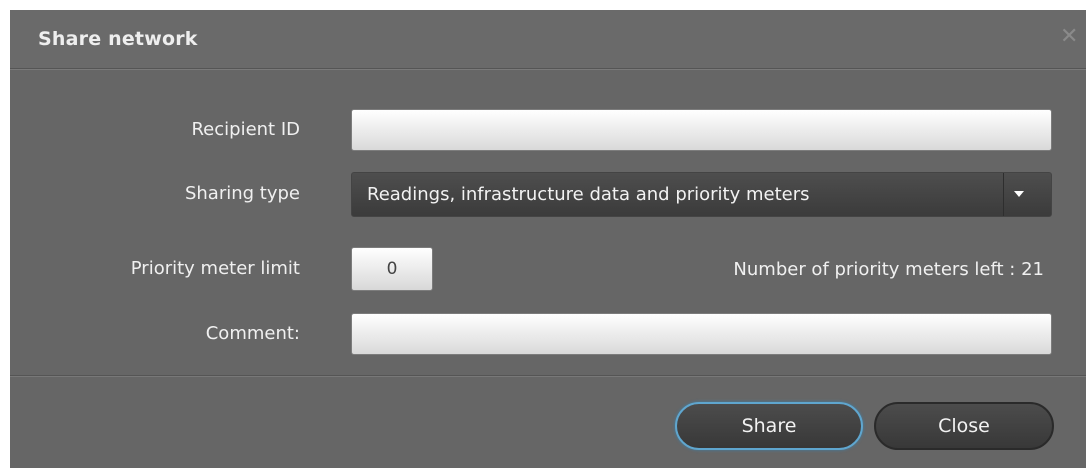  I want to click on recipient-id-input, so click(701, 130).